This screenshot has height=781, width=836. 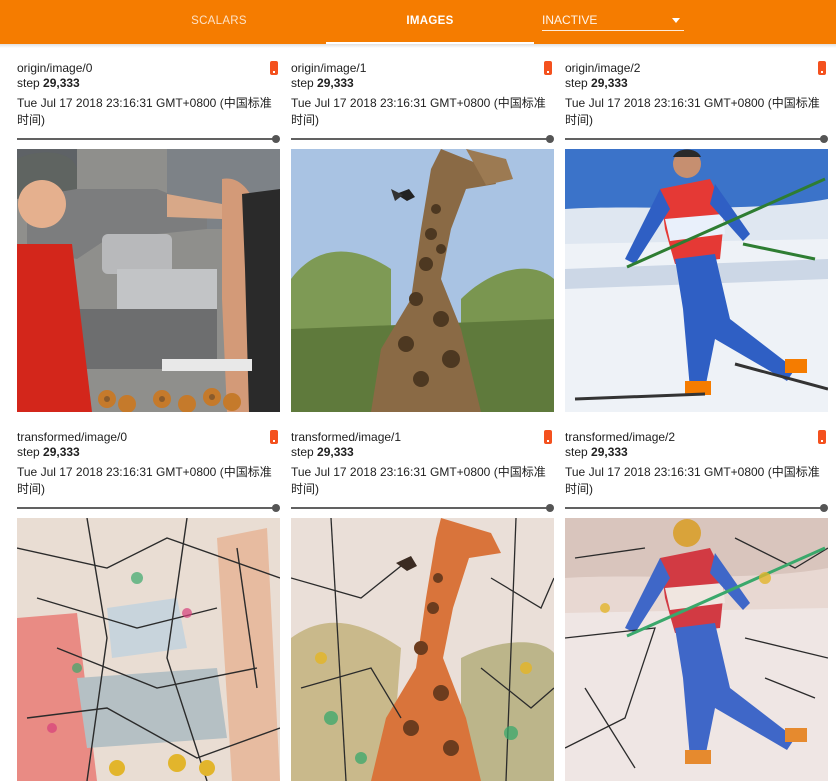 What do you see at coordinates (422, 649) in the screenshot?
I see `stylized-giraffe-image` at bounding box center [422, 649].